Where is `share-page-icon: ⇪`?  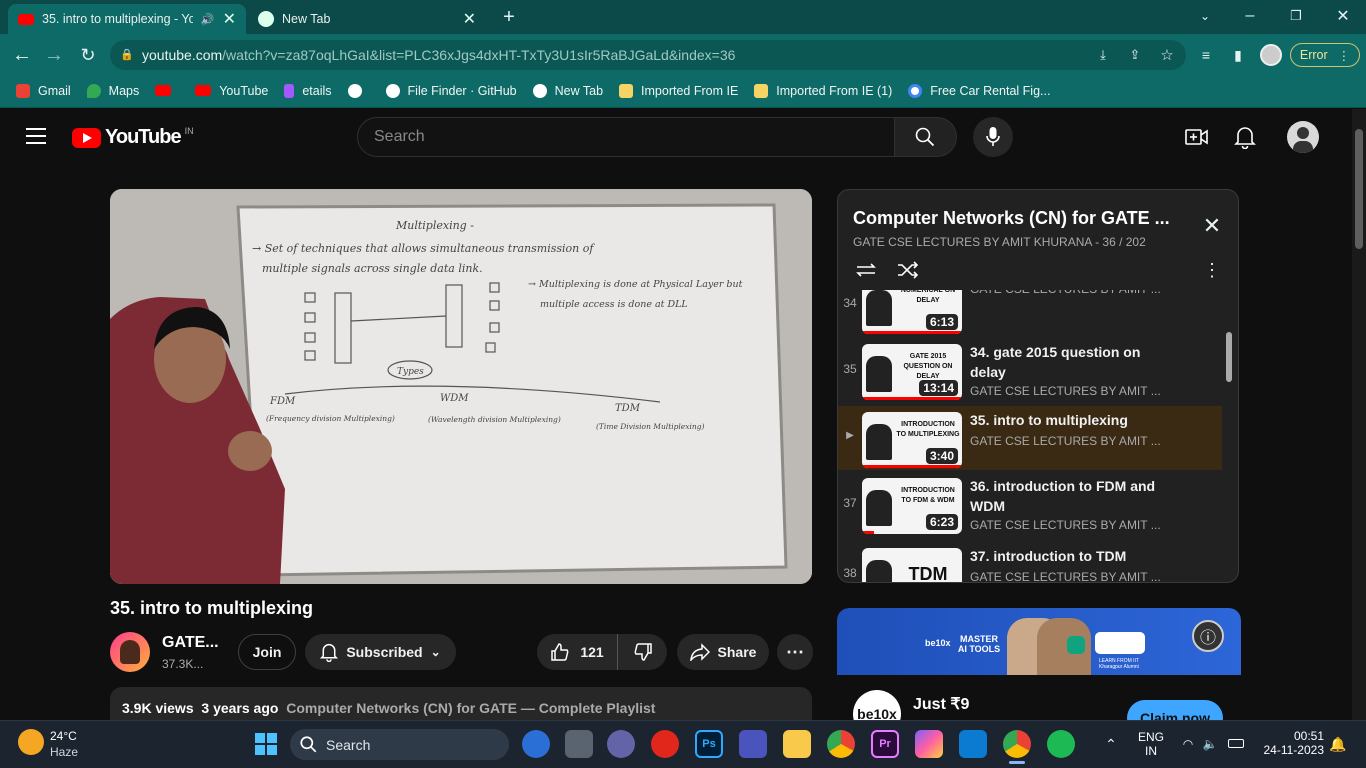 share-page-icon: ⇪ is located at coordinates (1135, 55).